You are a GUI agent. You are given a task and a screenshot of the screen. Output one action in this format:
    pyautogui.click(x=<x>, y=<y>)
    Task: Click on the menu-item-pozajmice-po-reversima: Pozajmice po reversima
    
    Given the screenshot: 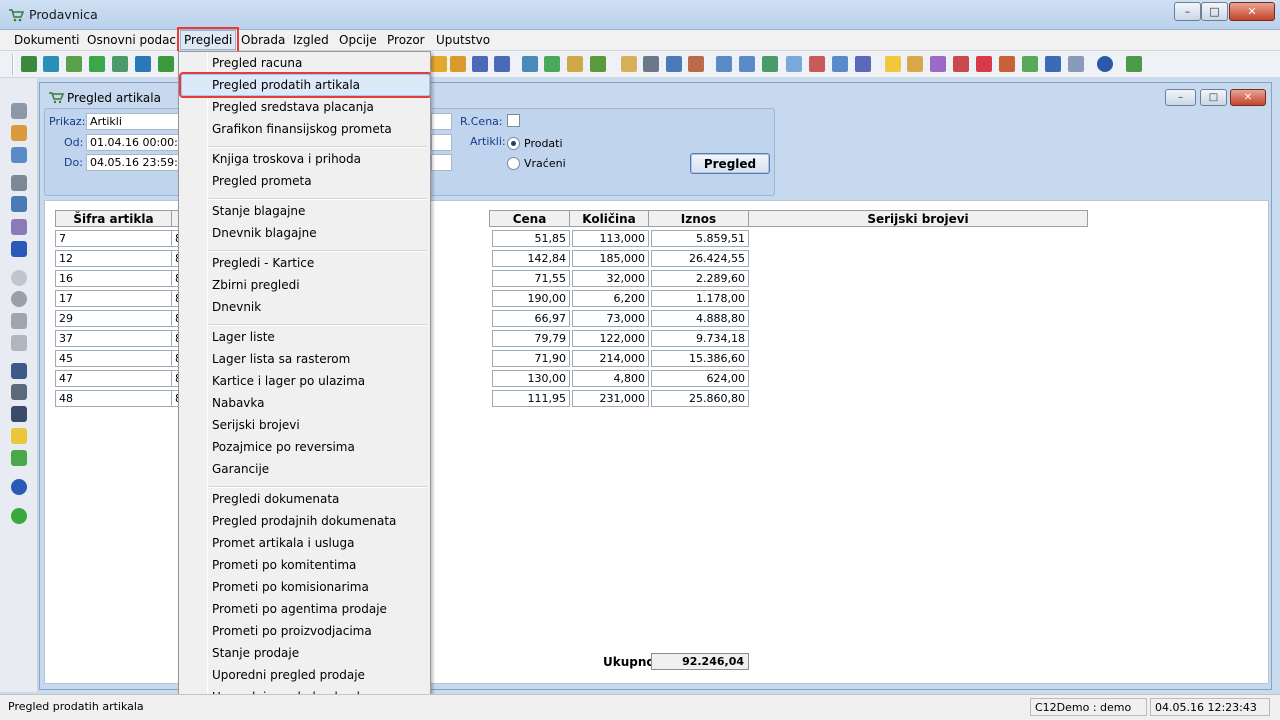 What is the action you would take?
    pyautogui.click(x=283, y=447)
    